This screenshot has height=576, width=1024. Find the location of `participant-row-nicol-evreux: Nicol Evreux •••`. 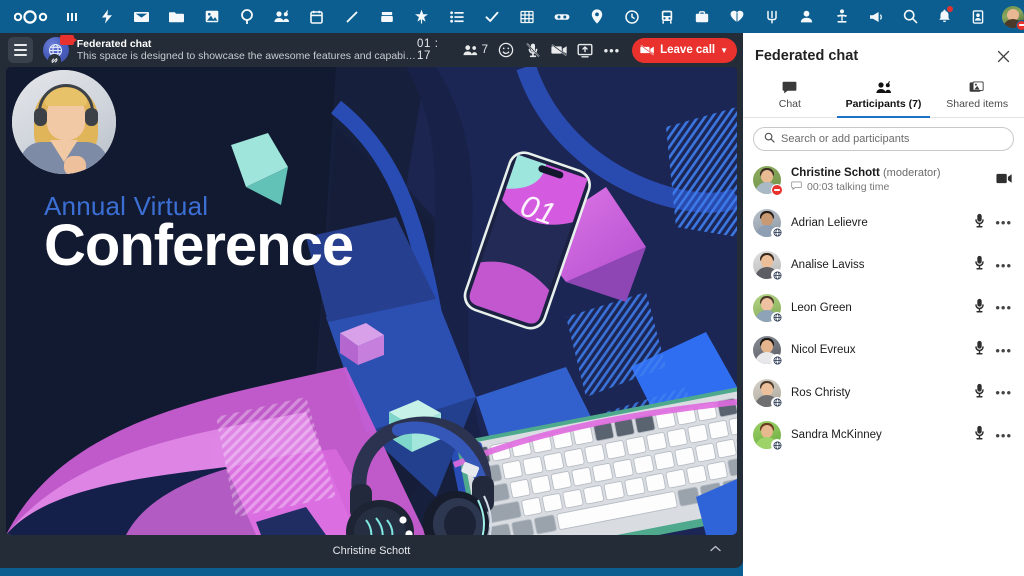

participant-row-nicol-evreux: Nicol Evreux ••• is located at coordinates (885, 350).